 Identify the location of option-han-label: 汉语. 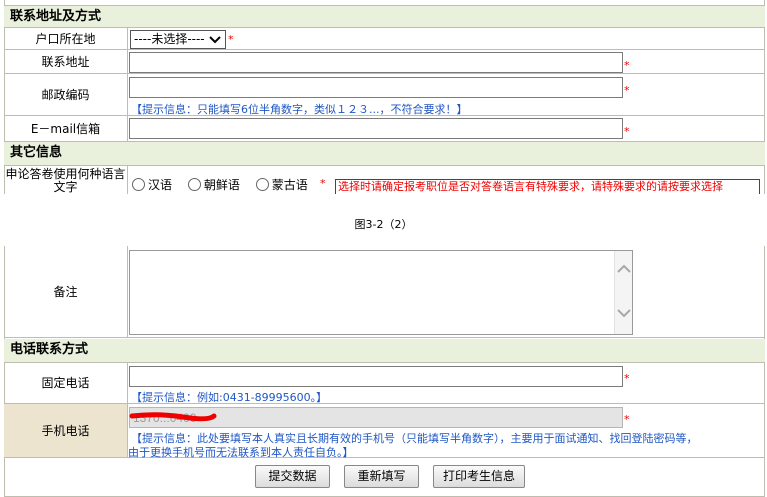
(160, 185).